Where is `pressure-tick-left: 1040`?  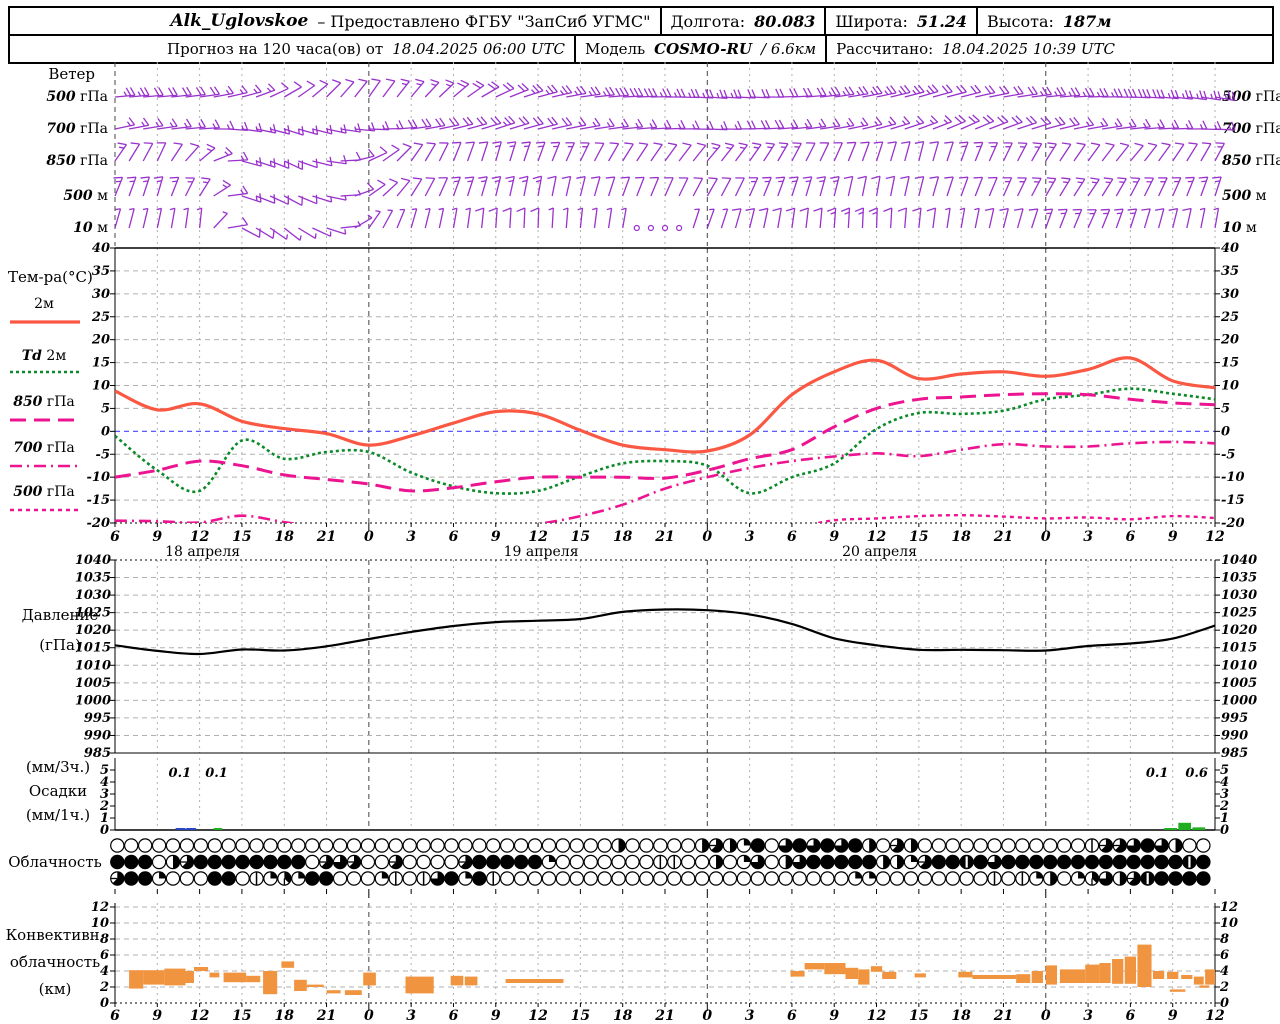
pressure-tick-left: 1040 is located at coordinates (93, 560).